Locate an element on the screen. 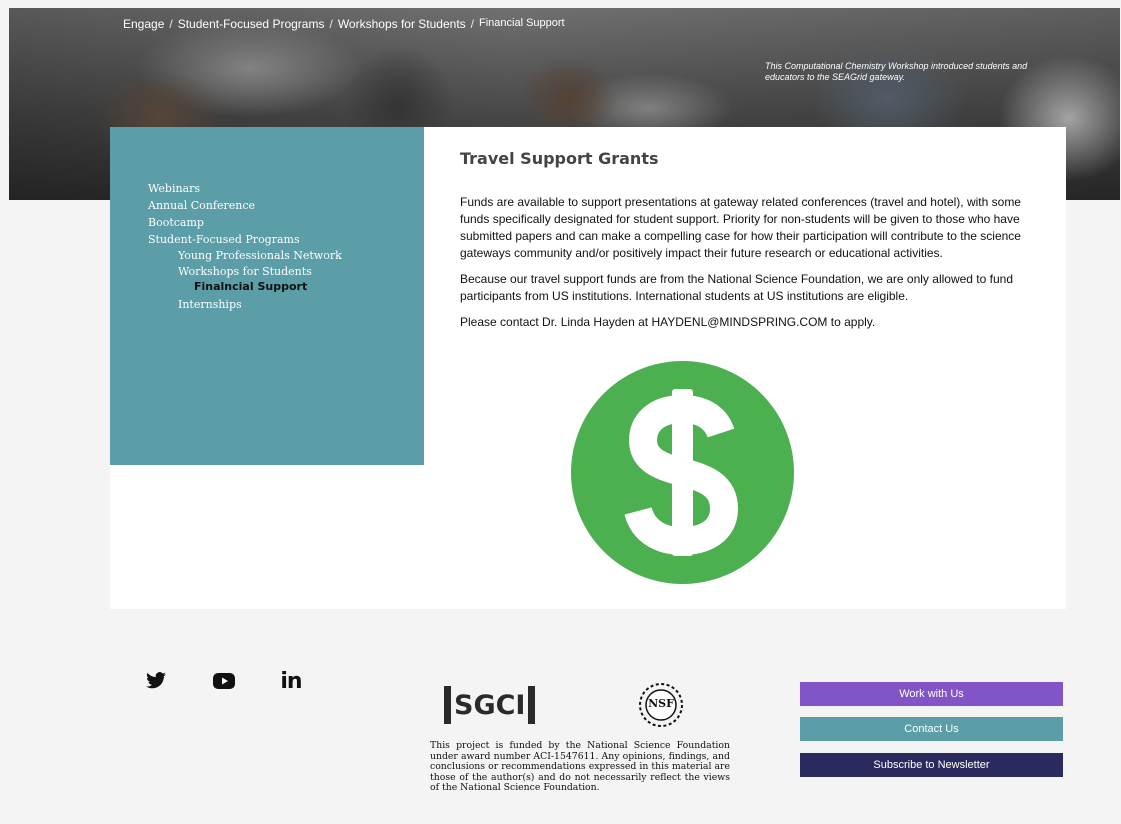  sidebar-item-student-focused-programs: Student-Focused Programs is located at coordinates (286, 239).